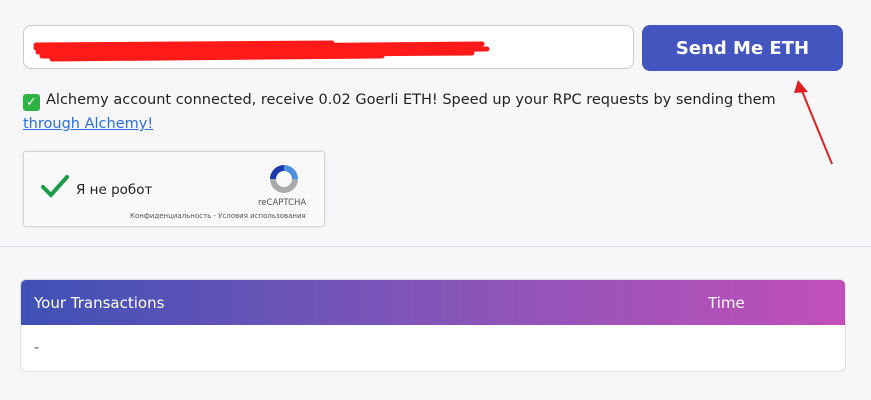 Image resolution: width=871 pixels, height=400 pixels. I want to click on recaptcha-brand: reCAPTCHA, so click(282, 203).